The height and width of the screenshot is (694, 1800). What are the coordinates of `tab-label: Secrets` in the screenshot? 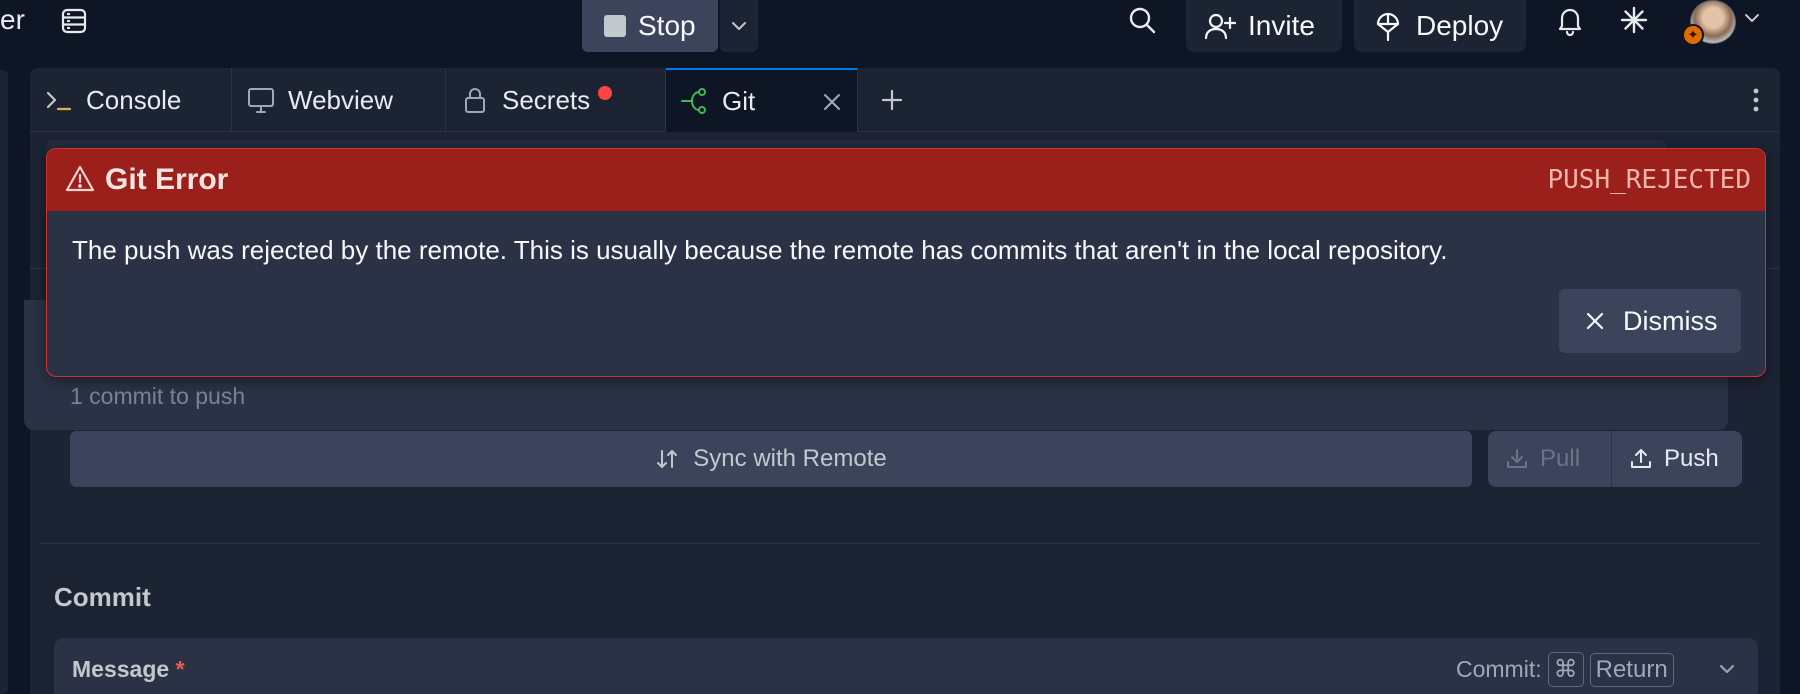 It's located at (546, 99).